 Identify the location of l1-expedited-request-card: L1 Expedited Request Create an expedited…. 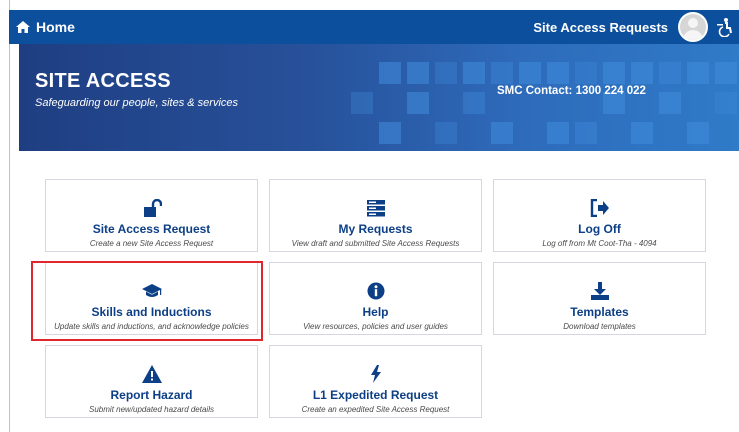
(375, 381).